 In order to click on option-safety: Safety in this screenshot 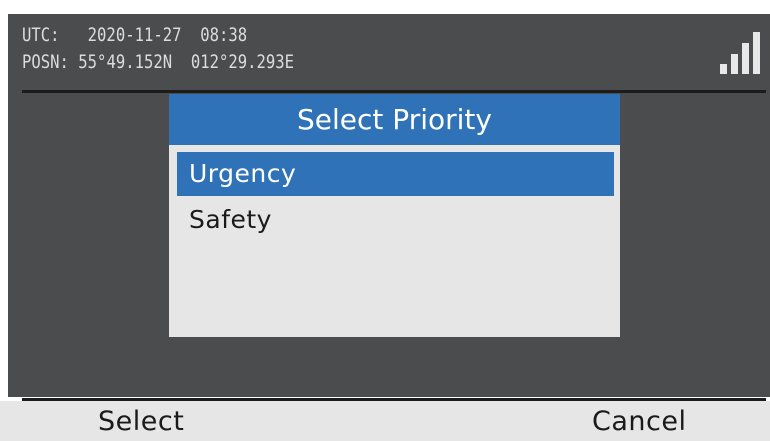, I will do `click(395, 220)`.